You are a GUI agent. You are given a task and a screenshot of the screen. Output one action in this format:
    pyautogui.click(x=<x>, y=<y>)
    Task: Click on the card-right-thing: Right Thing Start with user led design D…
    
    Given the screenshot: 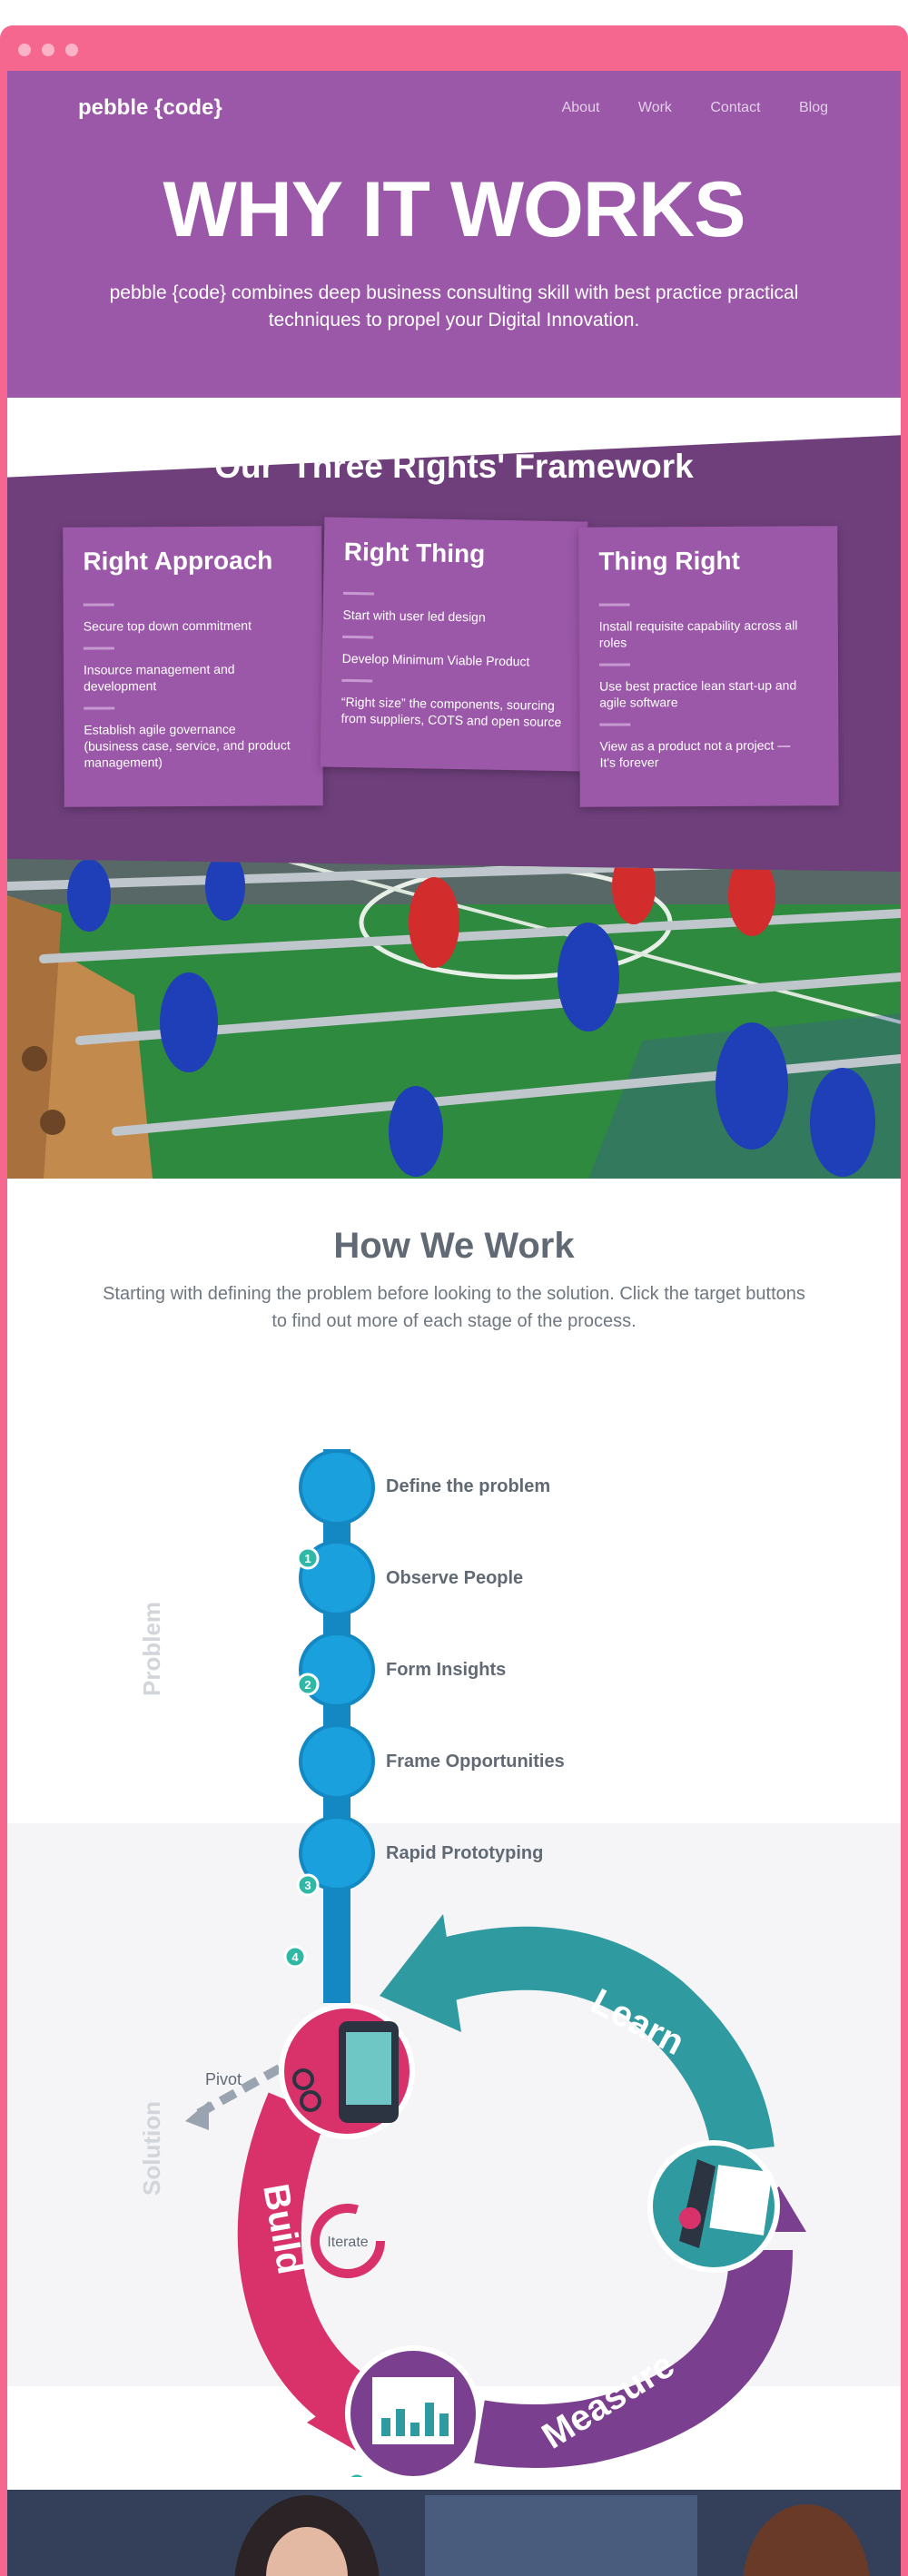 What is the action you would take?
    pyautogui.click(x=454, y=644)
    